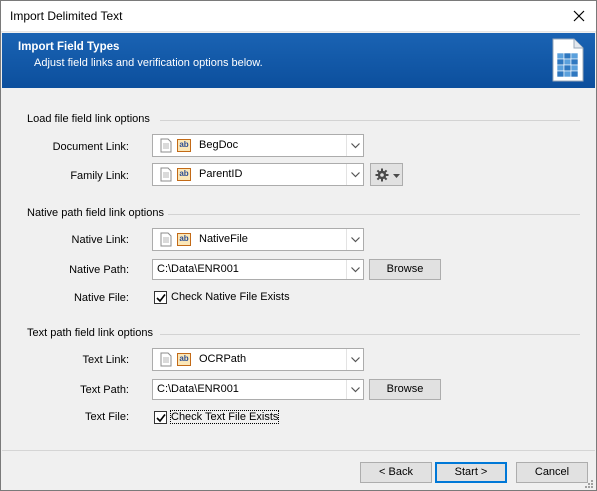 This screenshot has height=491, width=597. What do you see at coordinates (90, 333) in the screenshot?
I see `text-section-title: Text path field link options` at bounding box center [90, 333].